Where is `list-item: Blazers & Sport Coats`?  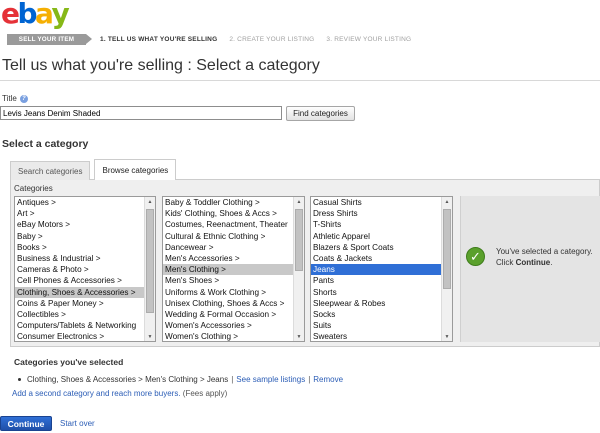
list-item: Blazers & Sport Coats is located at coordinates (381, 247).